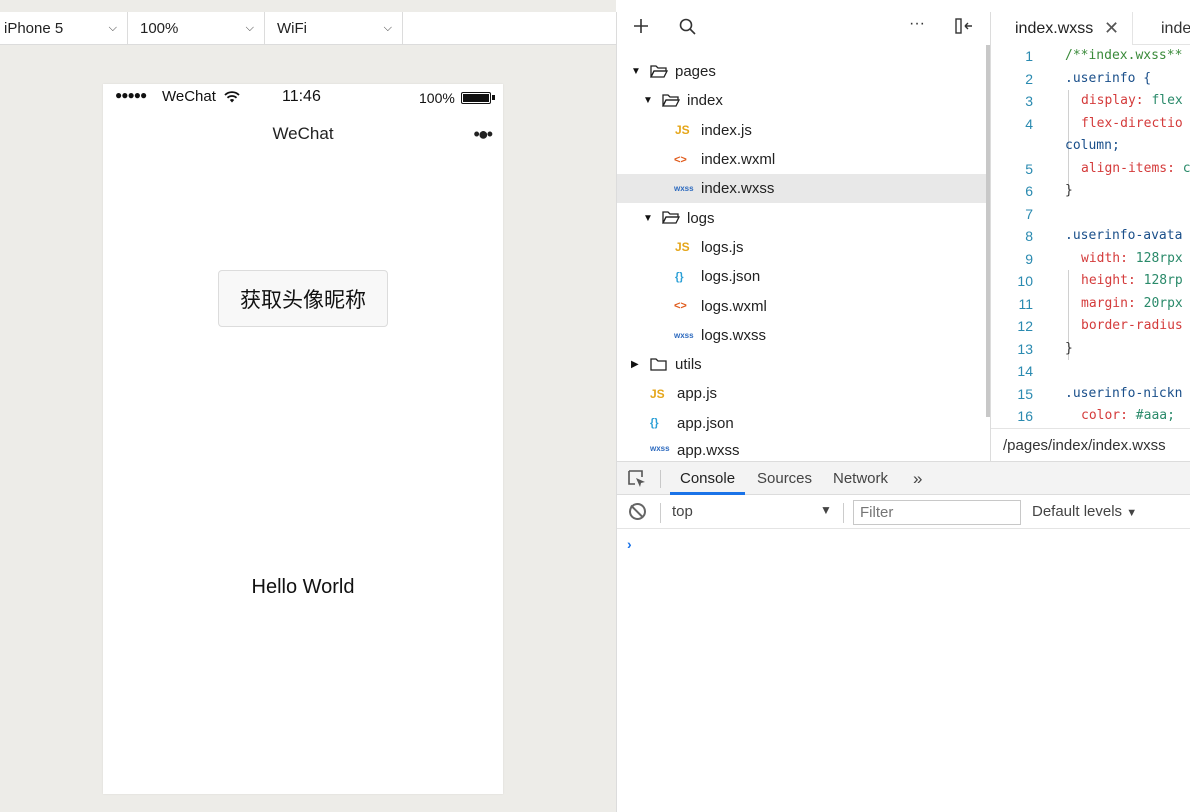 The height and width of the screenshot is (812, 1190). Describe the element at coordinates (803, 130) in the screenshot. I see `tree-item-index-js: JS index.js` at that location.